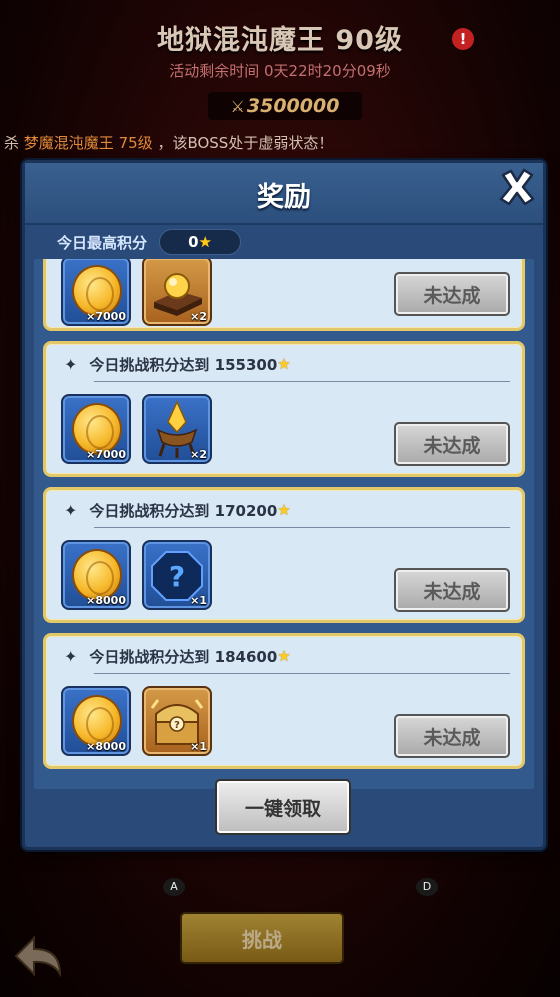 Image resolution: width=560 pixels, height=997 pixels. I want to click on card-title: 今日挑战积分达到 184600, so click(183, 656).